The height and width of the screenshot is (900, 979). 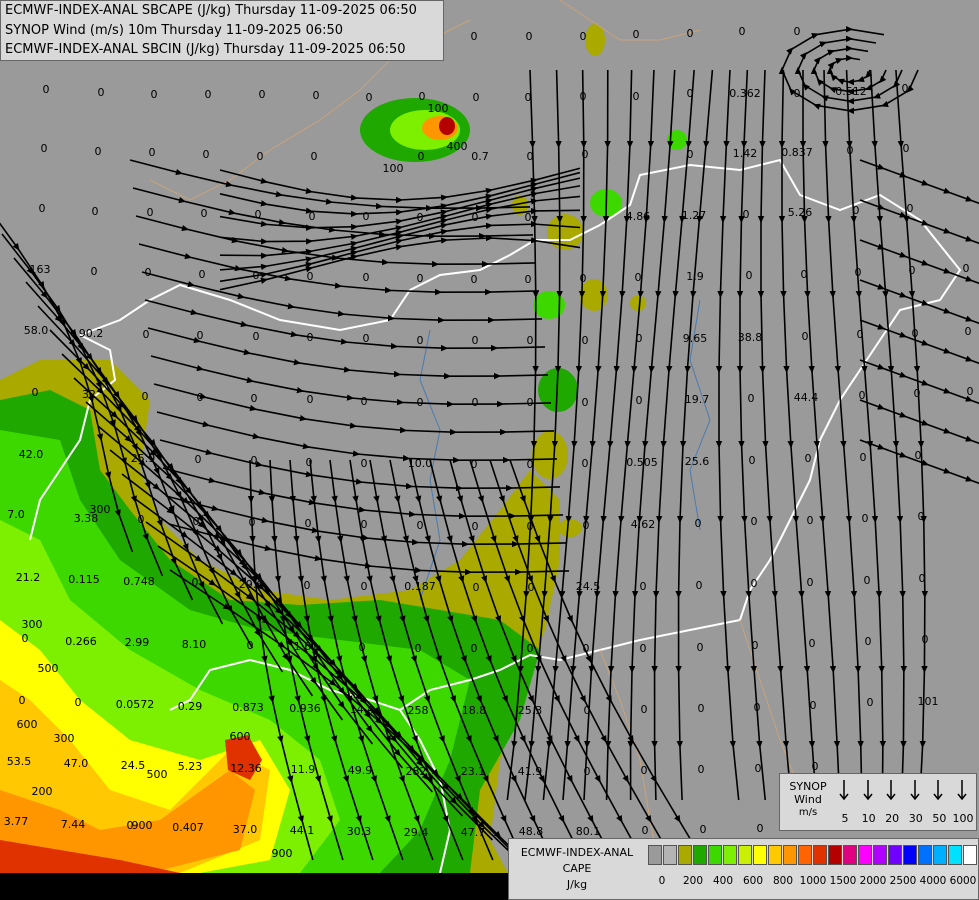 What do you see at coordinates (190, 766) in the screenshot?
I see `station-value: 5.23` at bounding box center [190, 766].